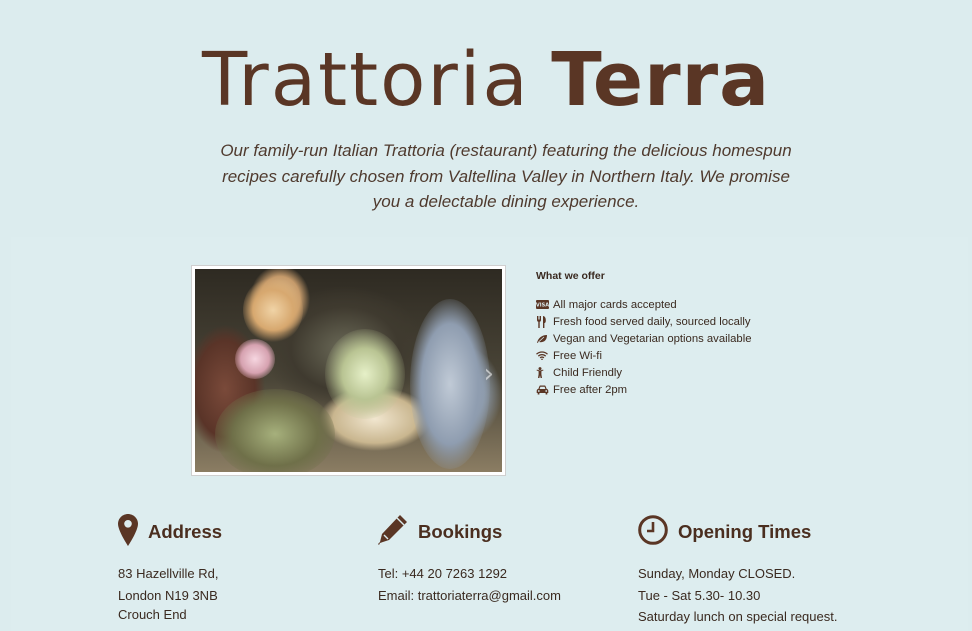  What do you see at coordinates (544, 355) in the screenshot?
I see `wifi-icon` at bounding box center [544, 355].